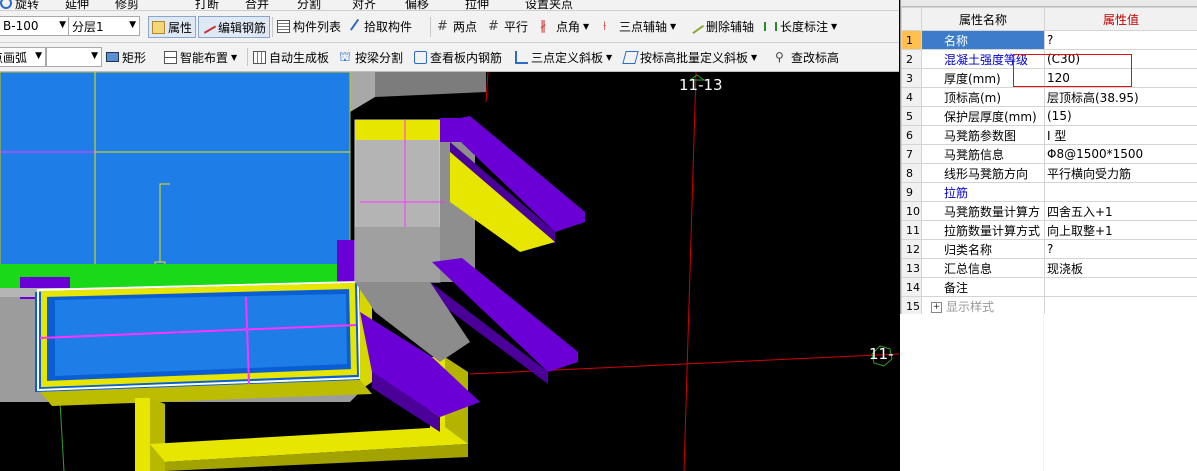 This screenshot has height=471, width=1197. What do you see at coordinates (1120, 173) in the screenshot?
I see `property-value: 平行横向受力筋` at bounding box center [1120, 173].